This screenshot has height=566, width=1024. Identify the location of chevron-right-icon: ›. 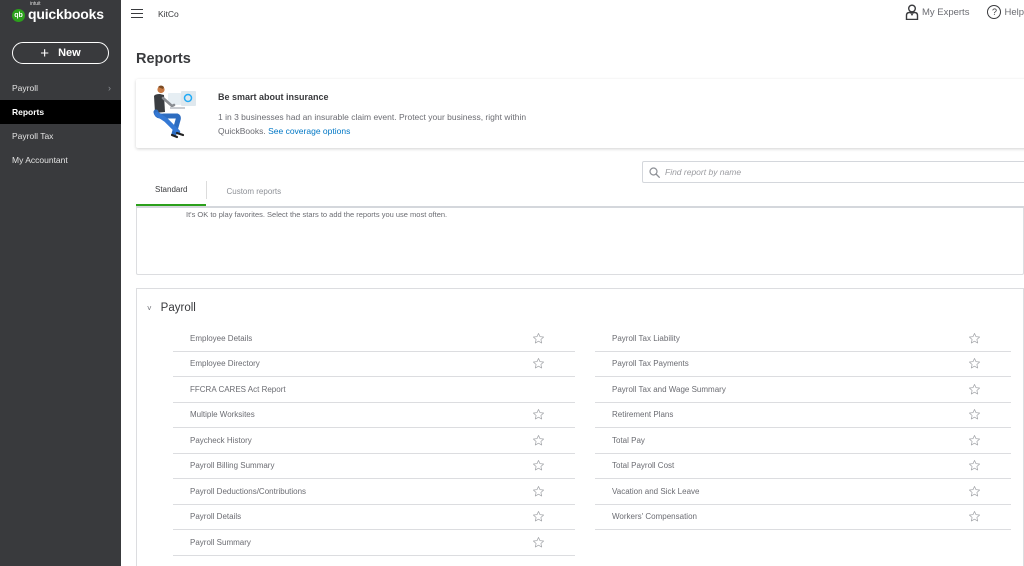
(109, 88).